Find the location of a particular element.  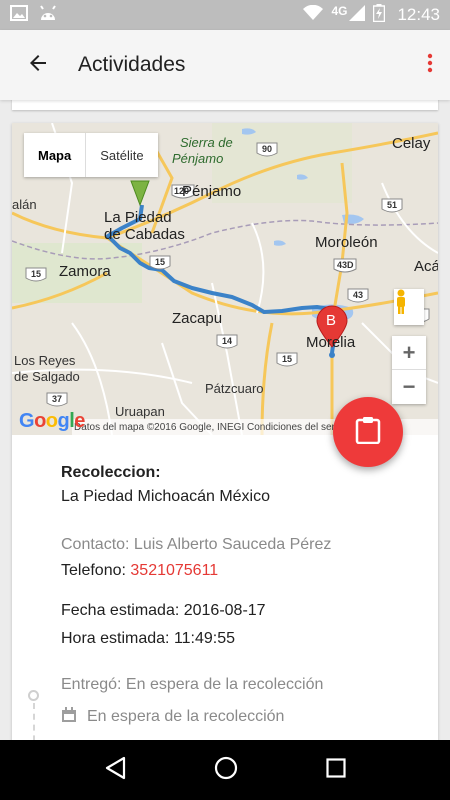

system-nav-bar is located at coordinates (225, 770).